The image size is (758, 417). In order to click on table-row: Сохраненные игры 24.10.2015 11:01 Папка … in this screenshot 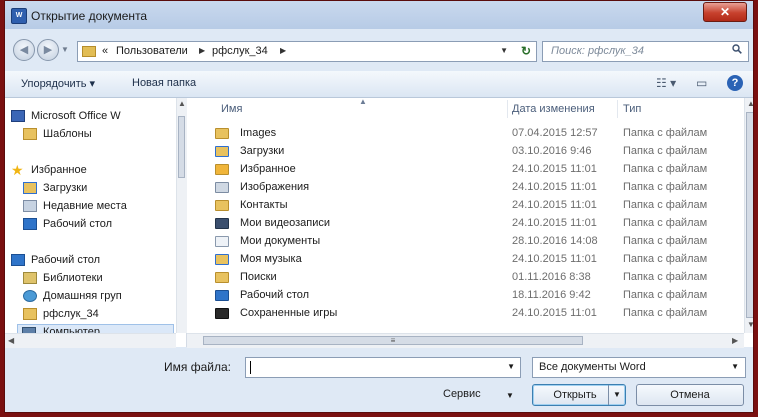, I will do `click(465, 314)`.